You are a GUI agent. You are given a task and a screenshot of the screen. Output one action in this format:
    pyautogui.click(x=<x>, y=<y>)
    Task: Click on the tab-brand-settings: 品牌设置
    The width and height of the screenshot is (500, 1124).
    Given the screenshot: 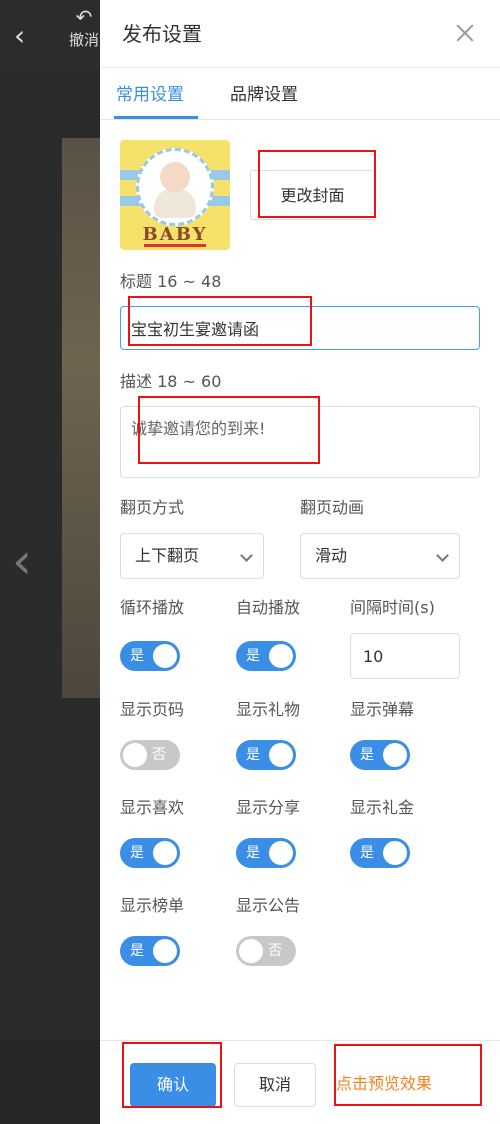 What is the action you would take?
    pyautogui.click(x=264, y=95)
    